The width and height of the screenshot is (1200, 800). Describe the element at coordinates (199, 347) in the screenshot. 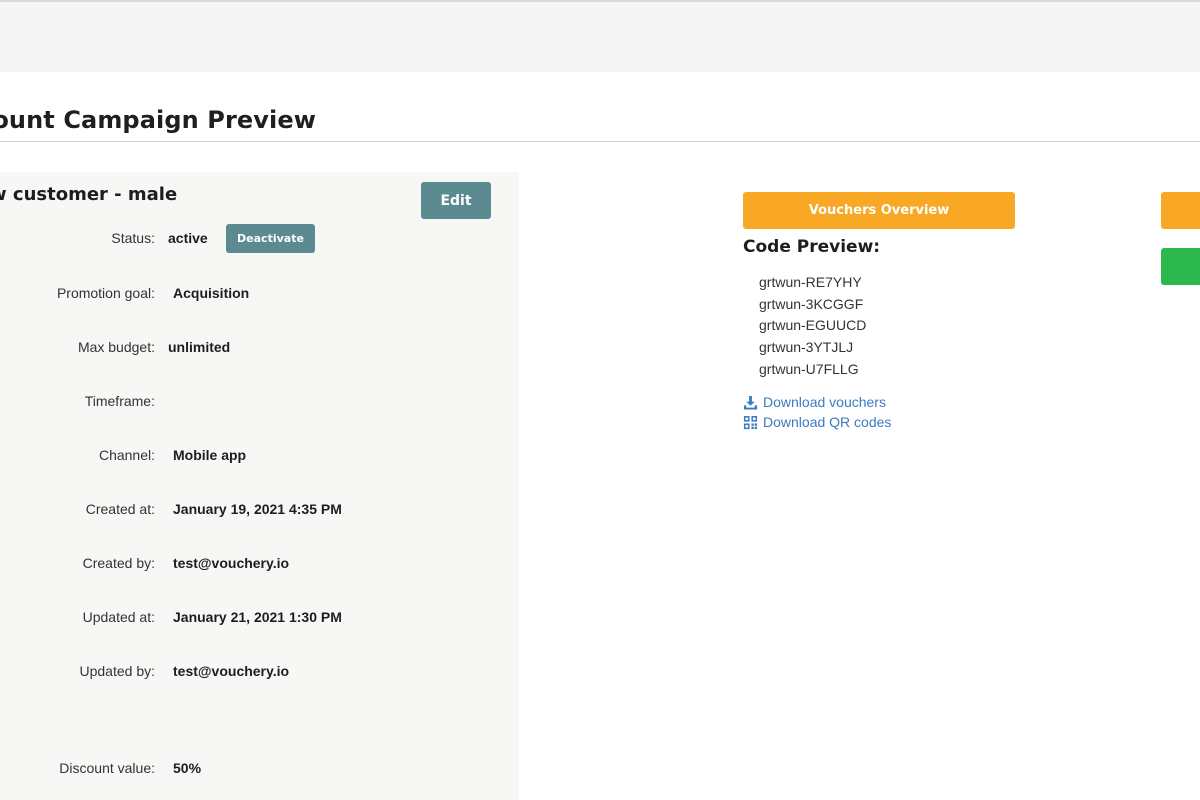

I see `max-budget-value: unlimited` at that location.